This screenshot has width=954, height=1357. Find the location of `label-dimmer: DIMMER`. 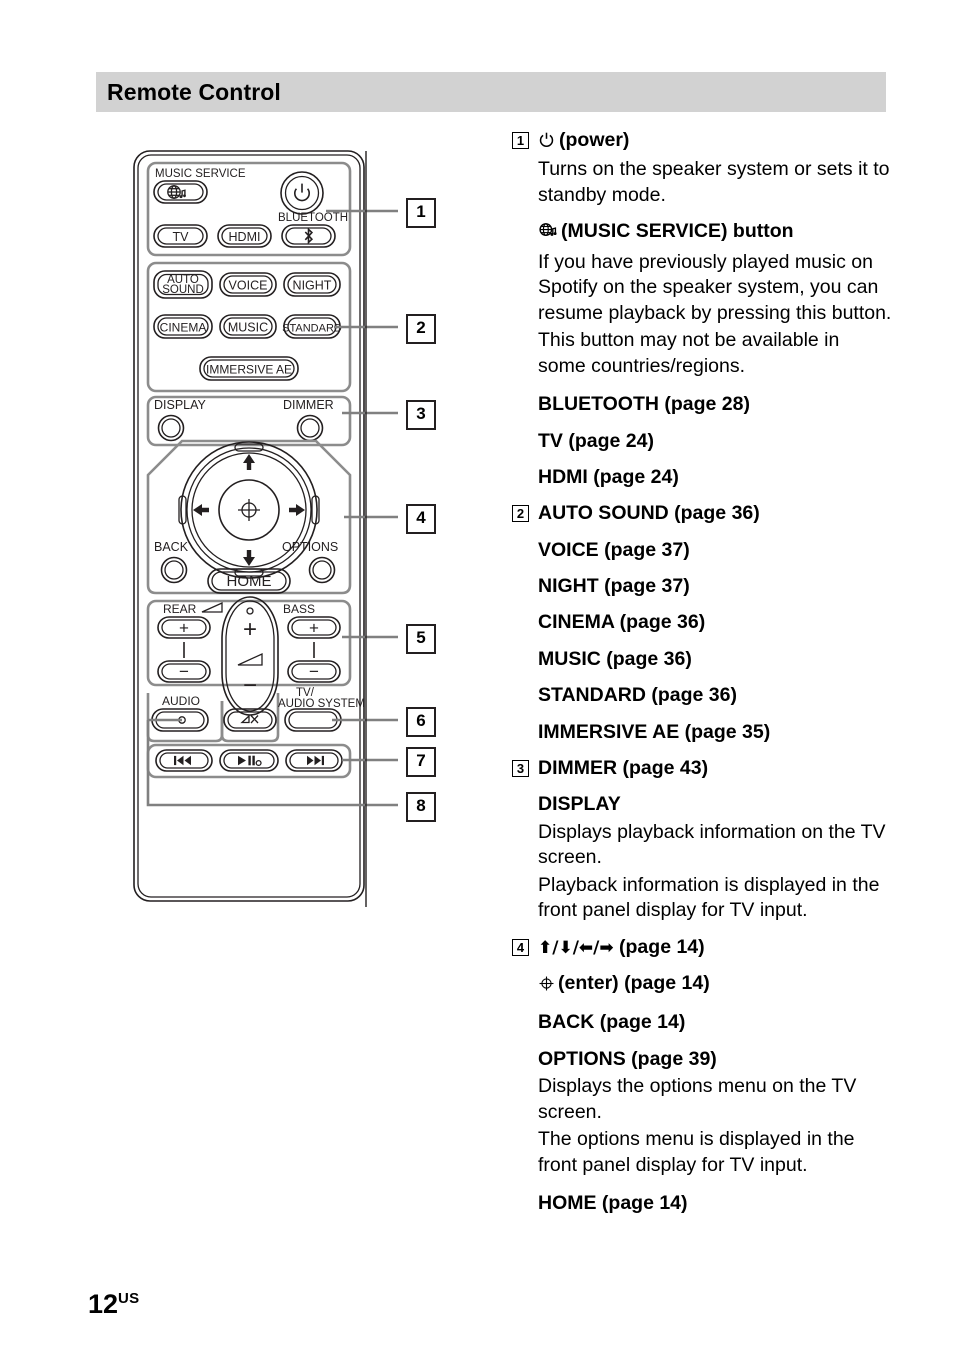

label-dimmer: DIMMER is located at coordinates (308, 405).